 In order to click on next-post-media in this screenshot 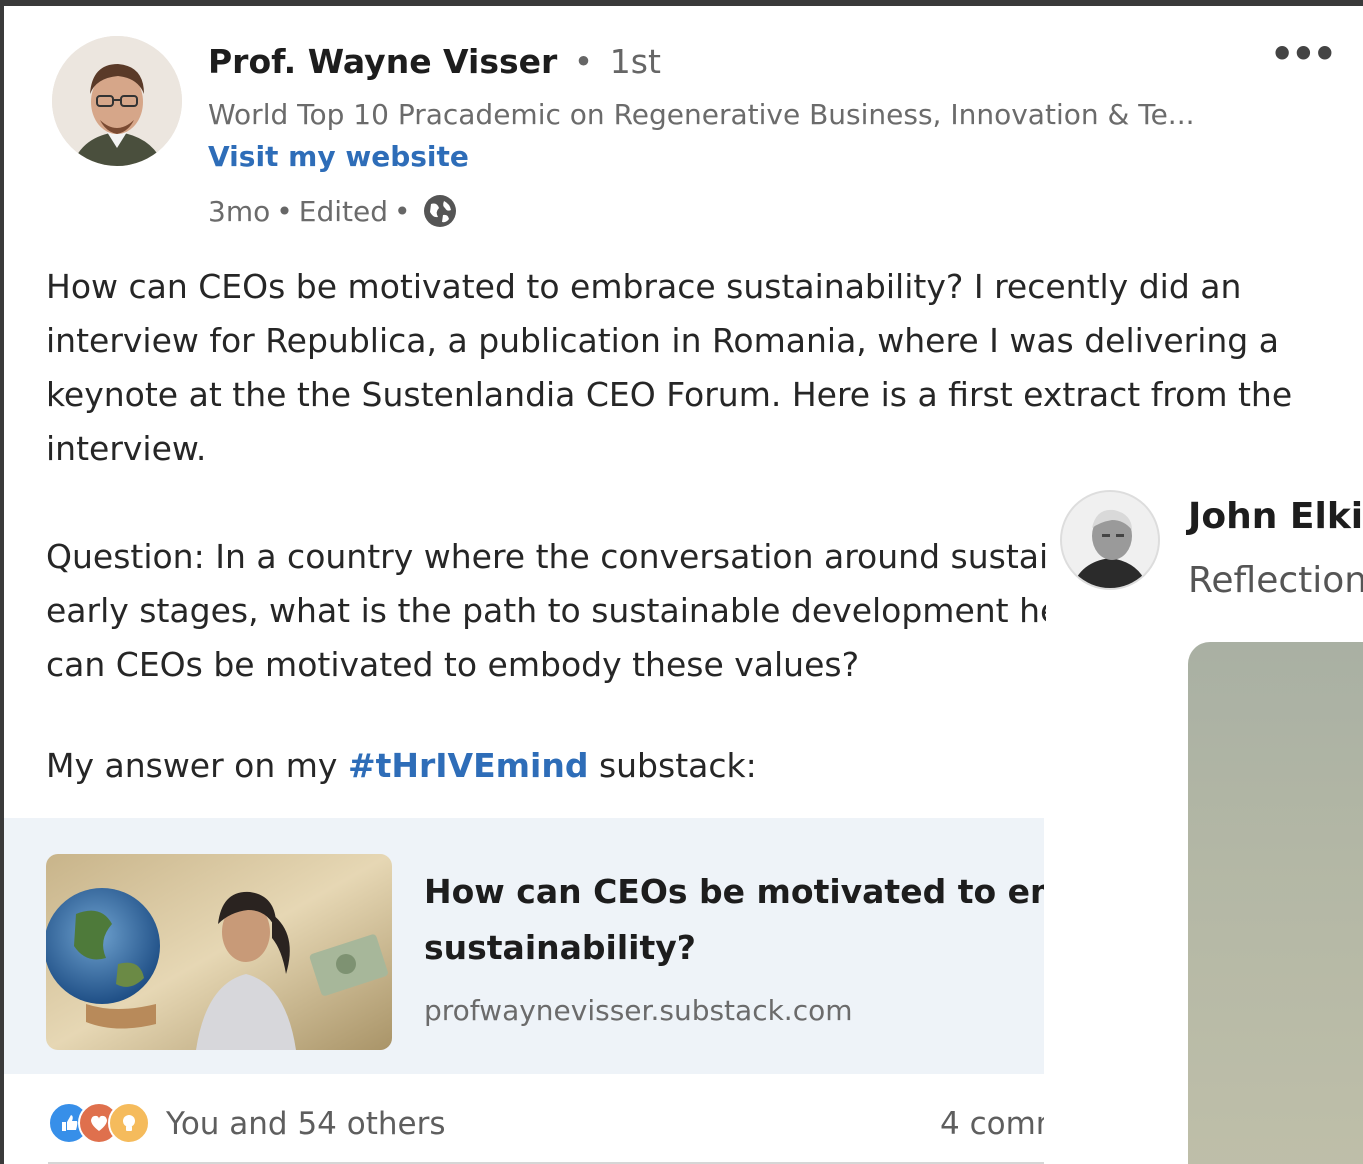, I will do `click(1275, 903)`.